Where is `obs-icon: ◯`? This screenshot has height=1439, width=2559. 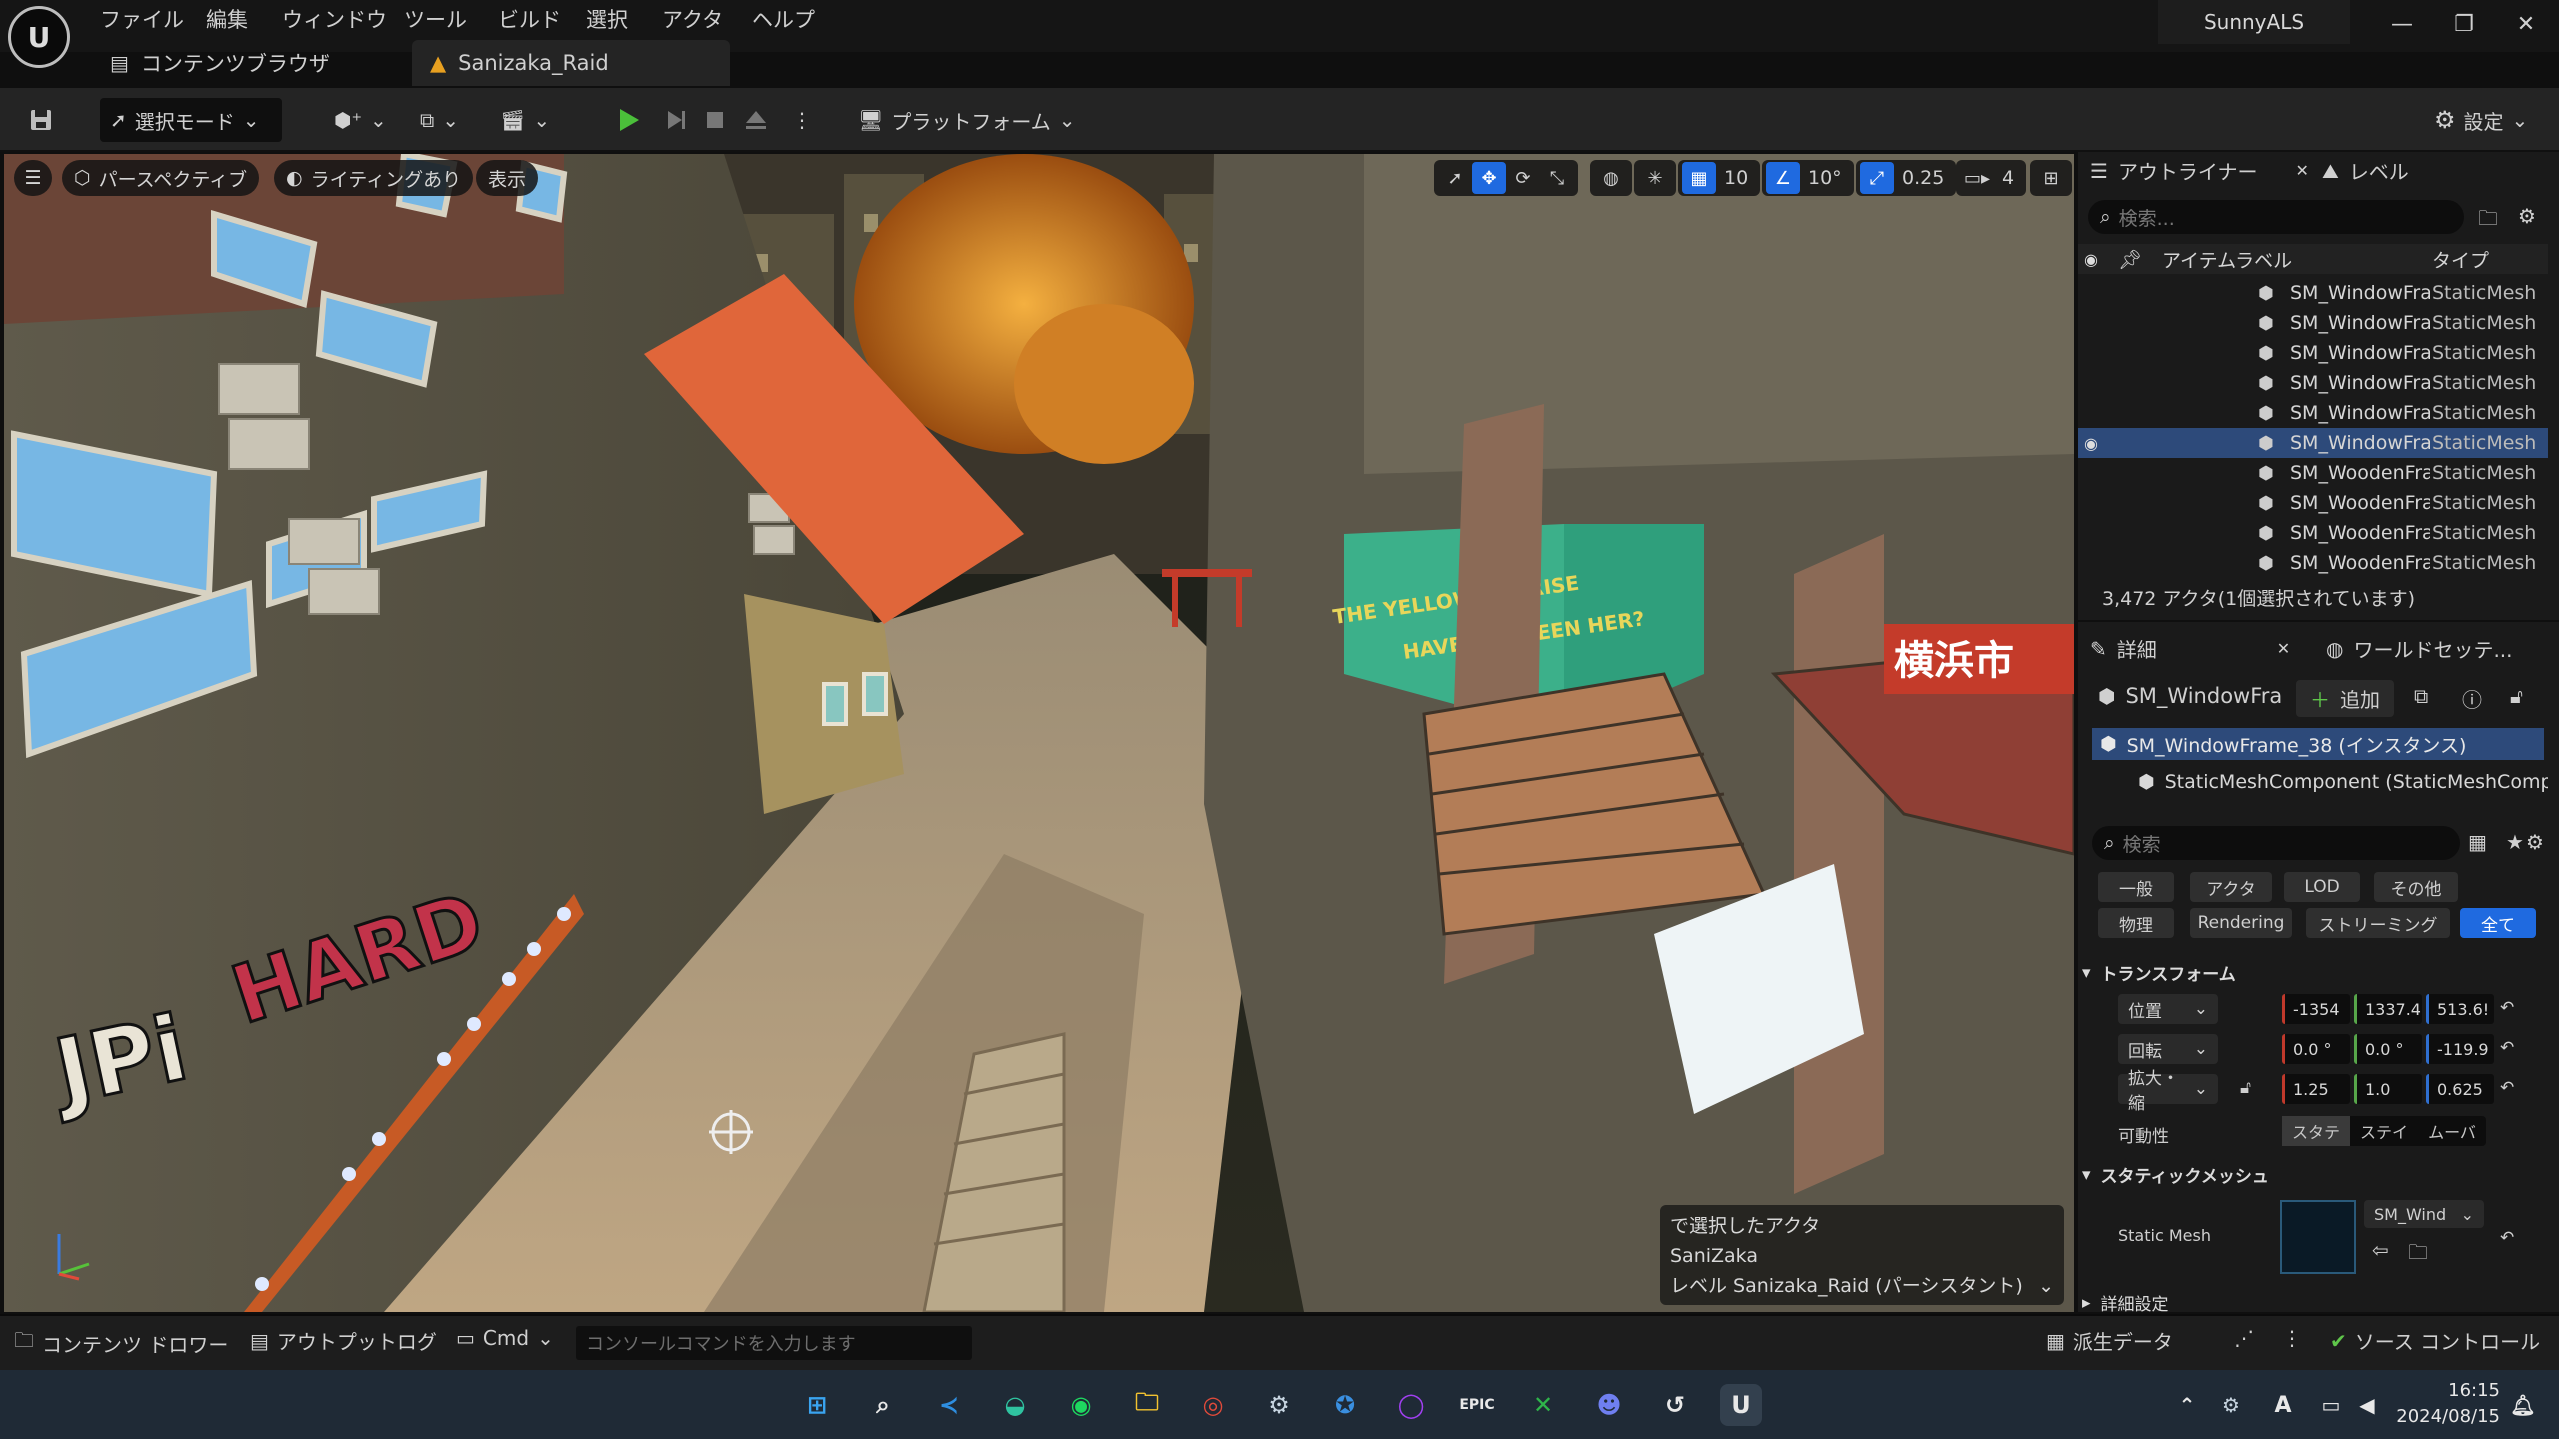 obs-icon: ◯ is located at coordinates (1411, 1405).